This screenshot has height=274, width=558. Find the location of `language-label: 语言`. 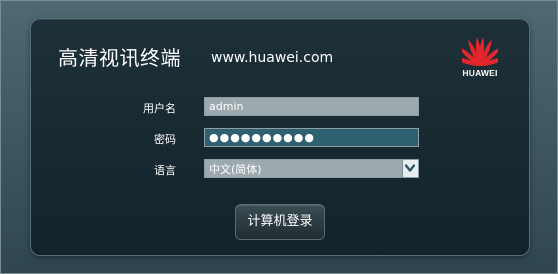

language-label: 语言 is located at coordinates (165, 170).